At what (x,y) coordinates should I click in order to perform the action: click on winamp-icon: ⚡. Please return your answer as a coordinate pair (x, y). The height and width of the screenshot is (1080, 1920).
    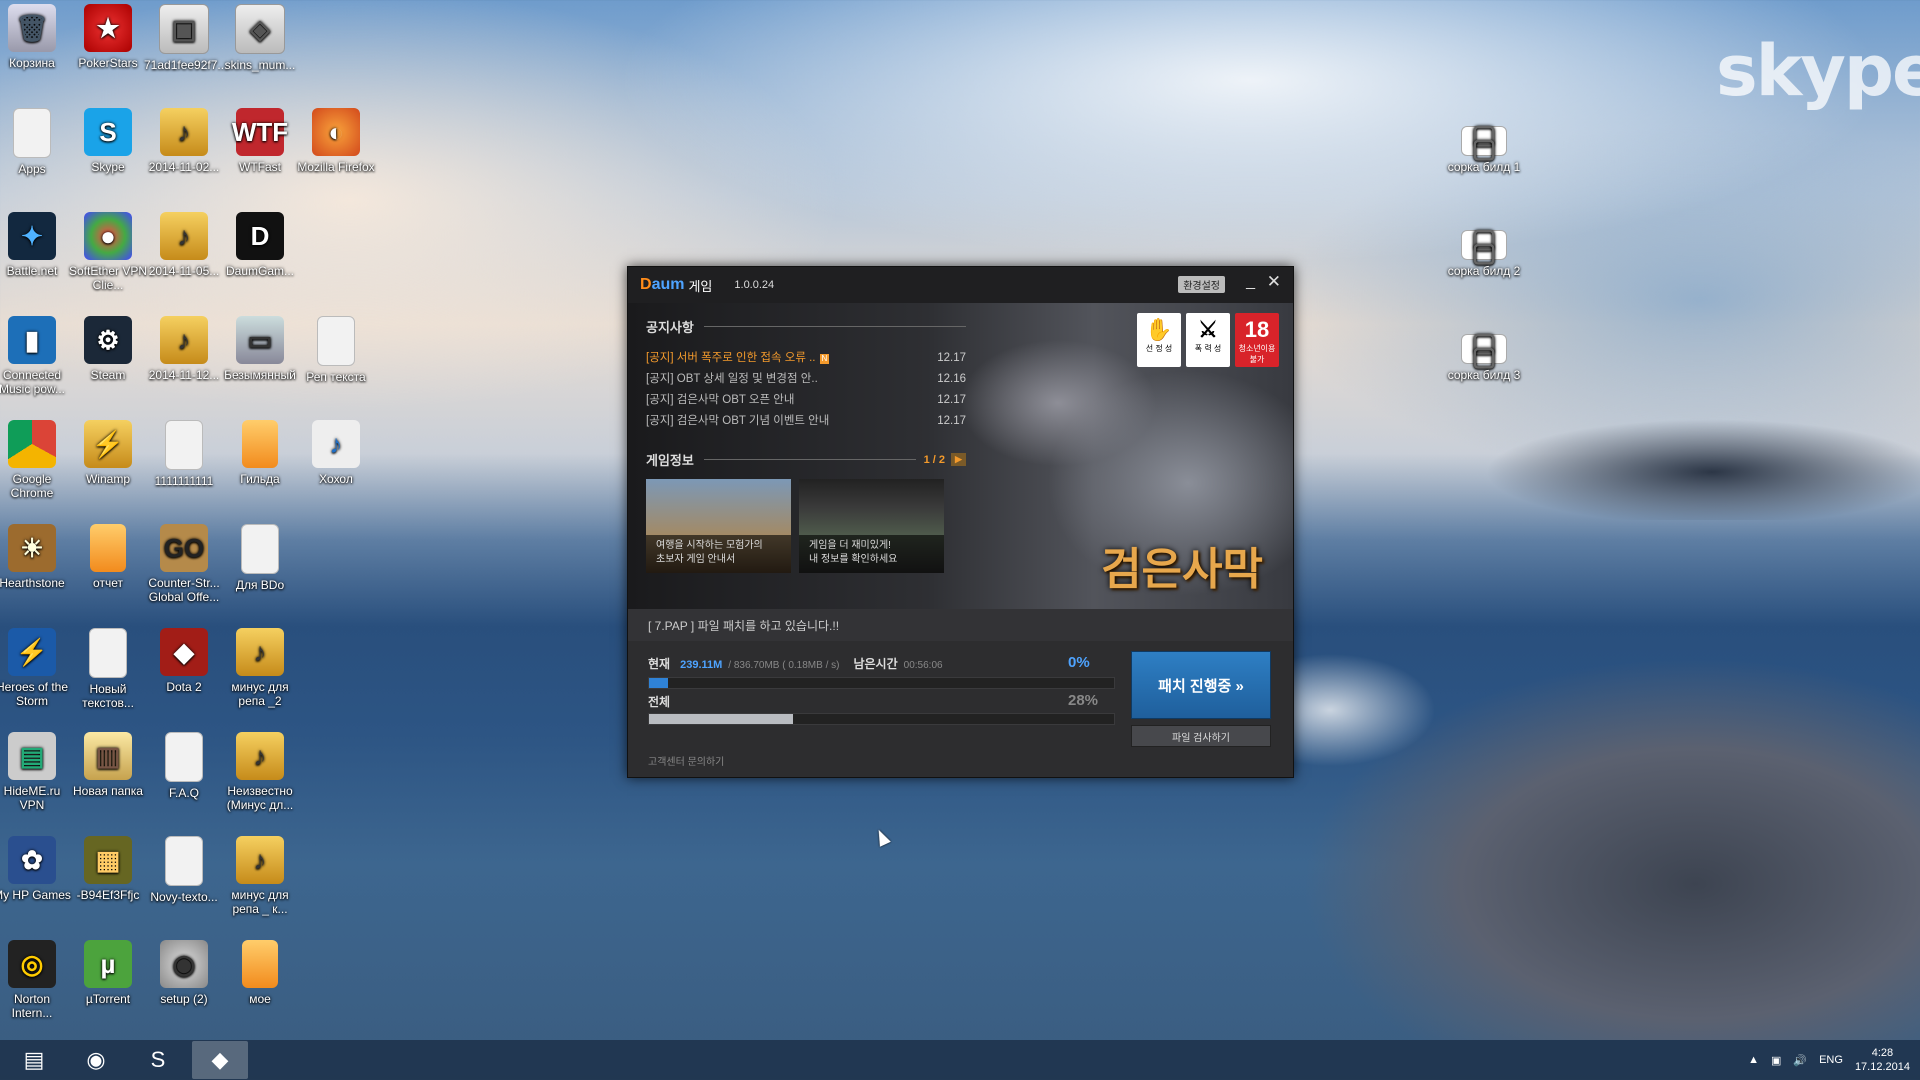
    Looking at the image, I should click on (108, 444).